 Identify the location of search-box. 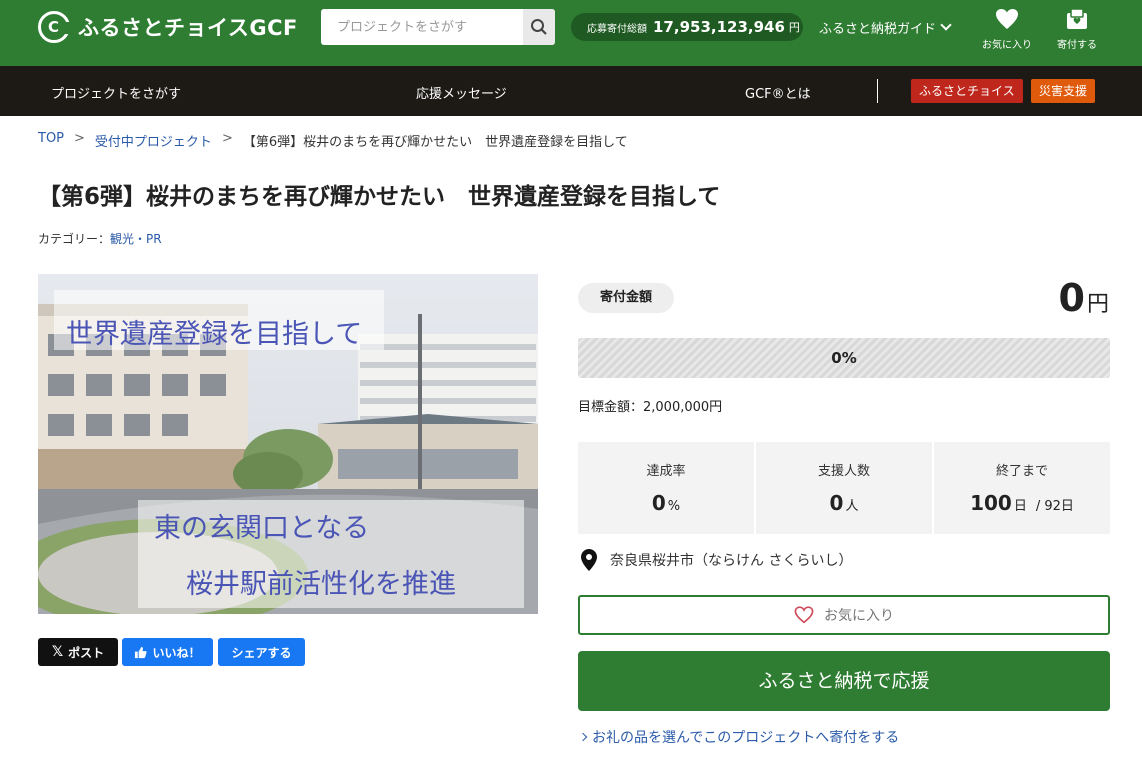
(438, 27).